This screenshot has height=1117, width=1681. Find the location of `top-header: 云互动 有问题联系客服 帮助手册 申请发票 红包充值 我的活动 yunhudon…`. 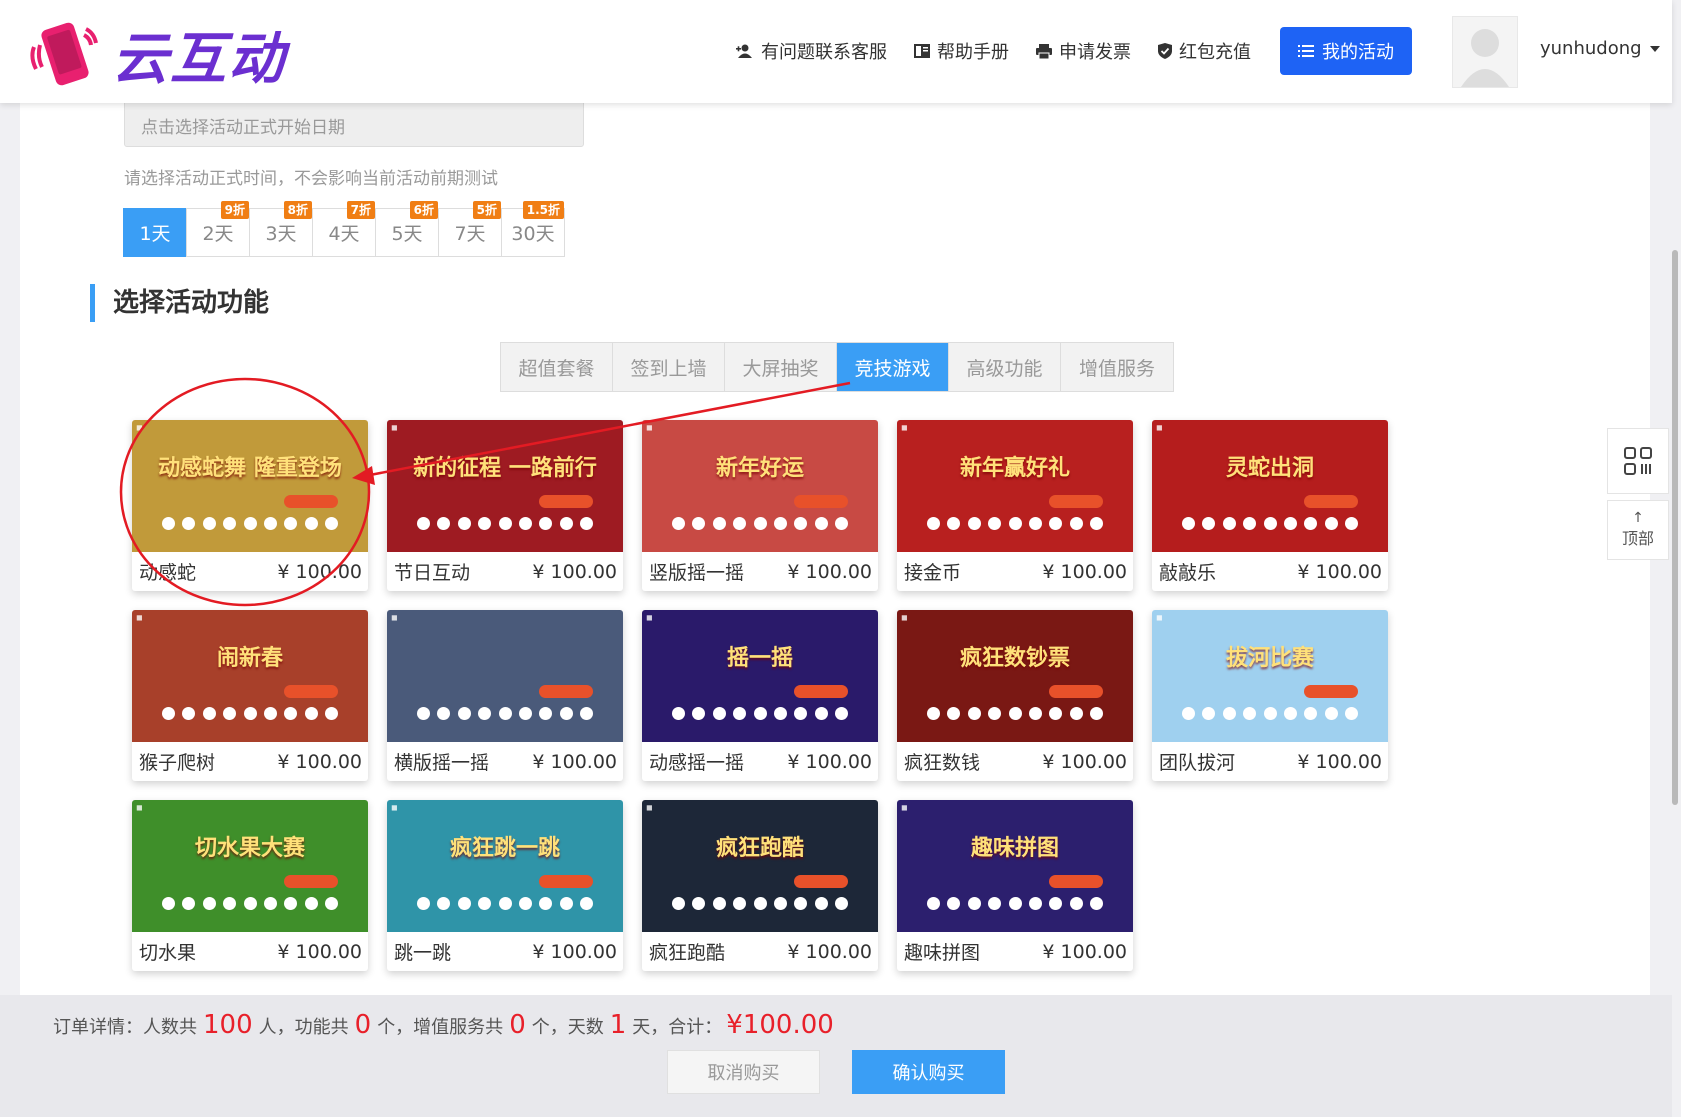

top-header: 云互动 有问题联系客服 帮助手册 申请发票 红包充值 我的活动 yunhudon… is located at coordinates (836, 51).